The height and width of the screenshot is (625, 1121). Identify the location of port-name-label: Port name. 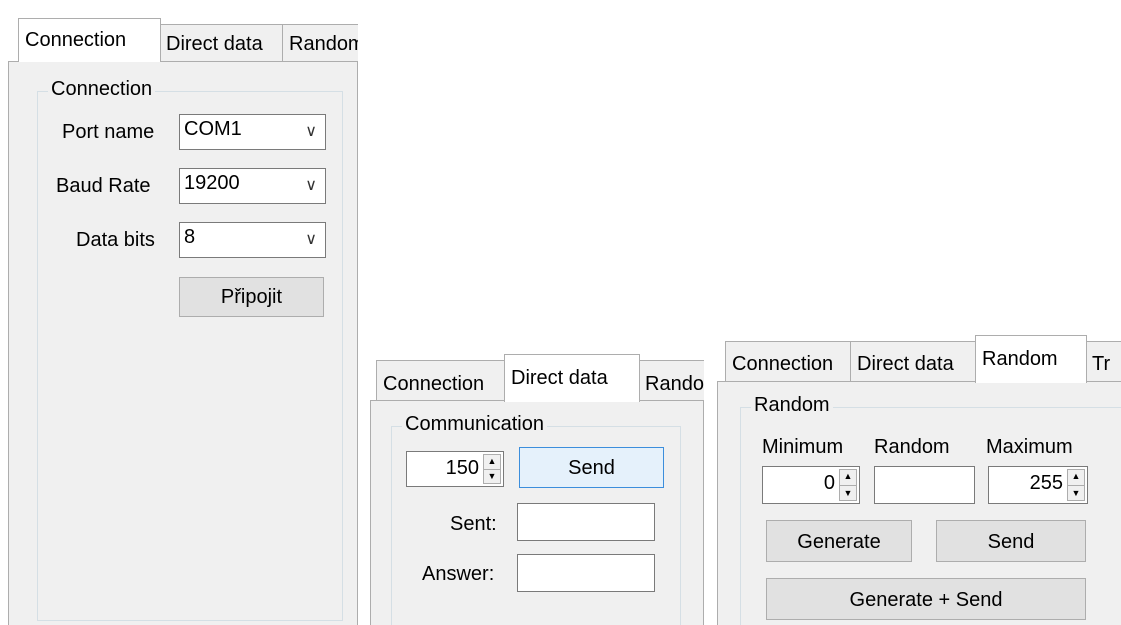
(108, 132).